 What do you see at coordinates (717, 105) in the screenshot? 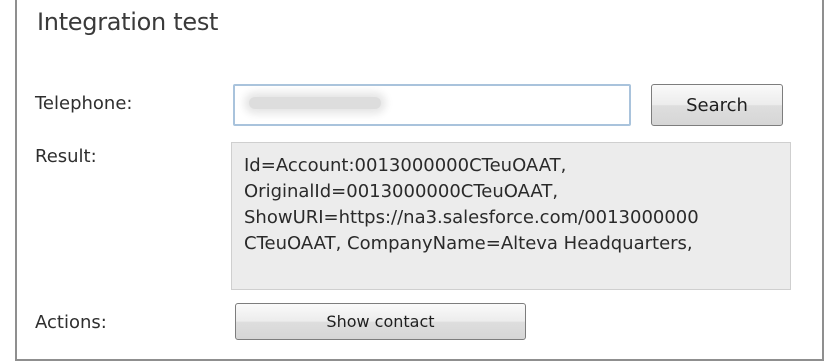
I see `search-button: Search` at bounding box center [717, 105].